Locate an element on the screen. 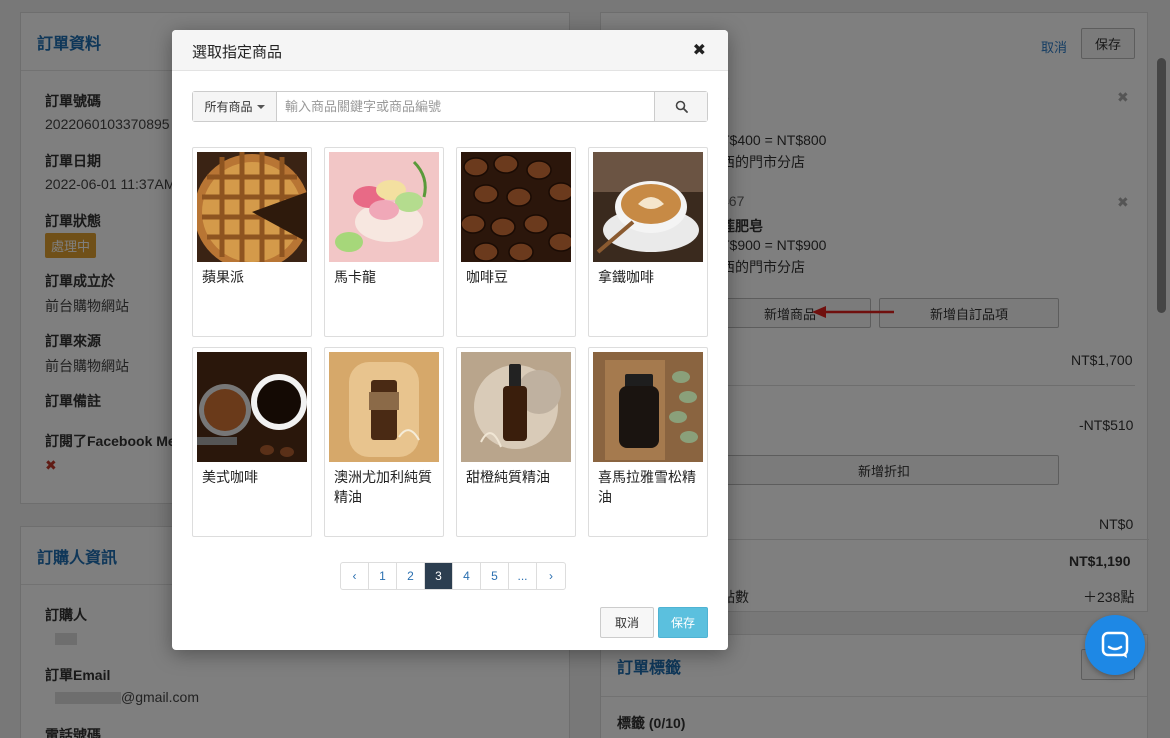 This screenshot has height=738, width=1170. page-4-button: 4 is located at coordinates (467, 576).